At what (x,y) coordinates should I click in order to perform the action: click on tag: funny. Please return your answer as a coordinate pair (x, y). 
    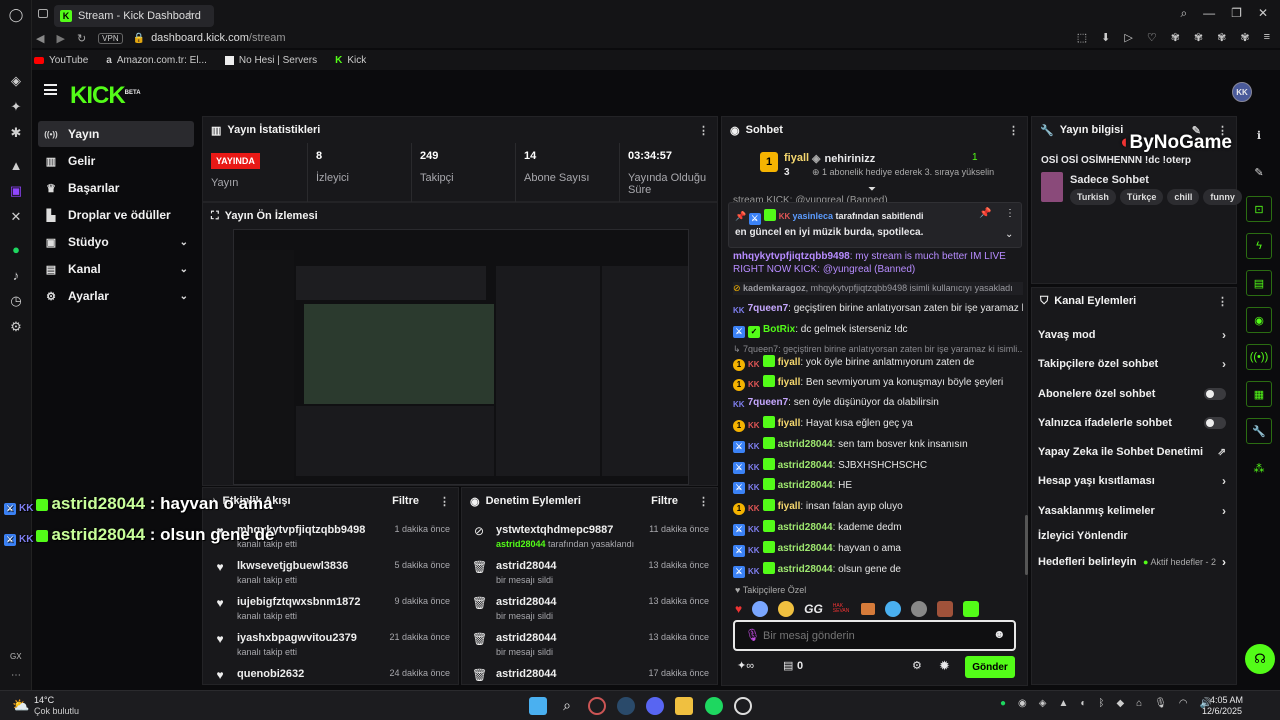
    Looking at the image, I should click on (1222, 197).